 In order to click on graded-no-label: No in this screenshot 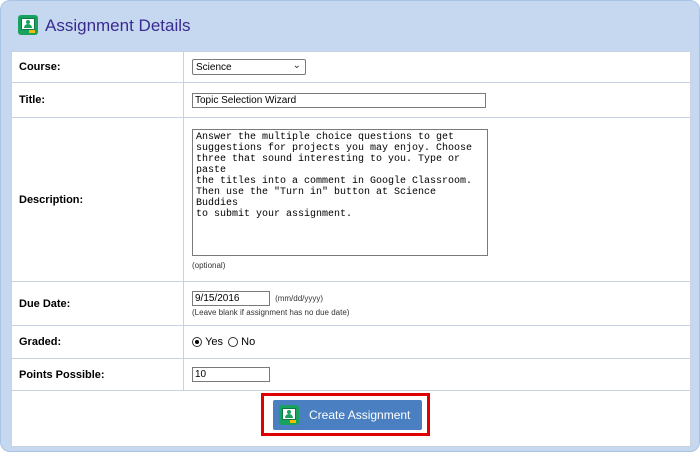, I will do `click(248, 342)`.